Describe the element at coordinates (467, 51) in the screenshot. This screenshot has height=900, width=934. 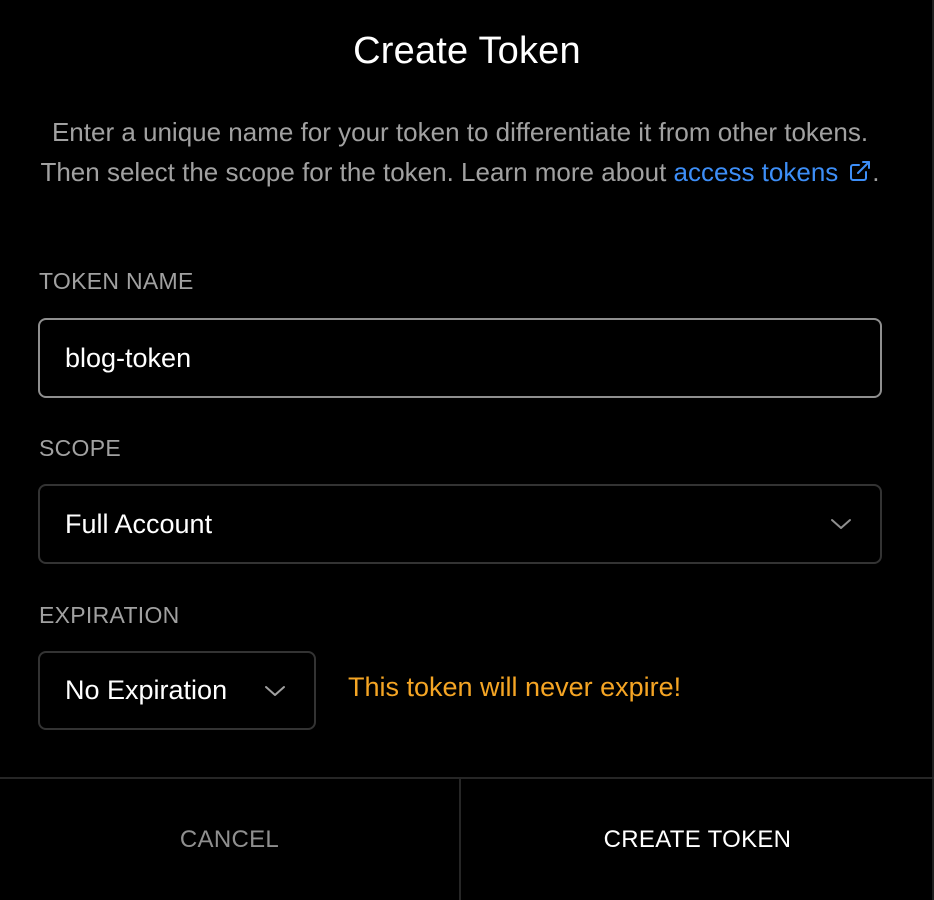
I see `dialog-title: Create Token` at that location.